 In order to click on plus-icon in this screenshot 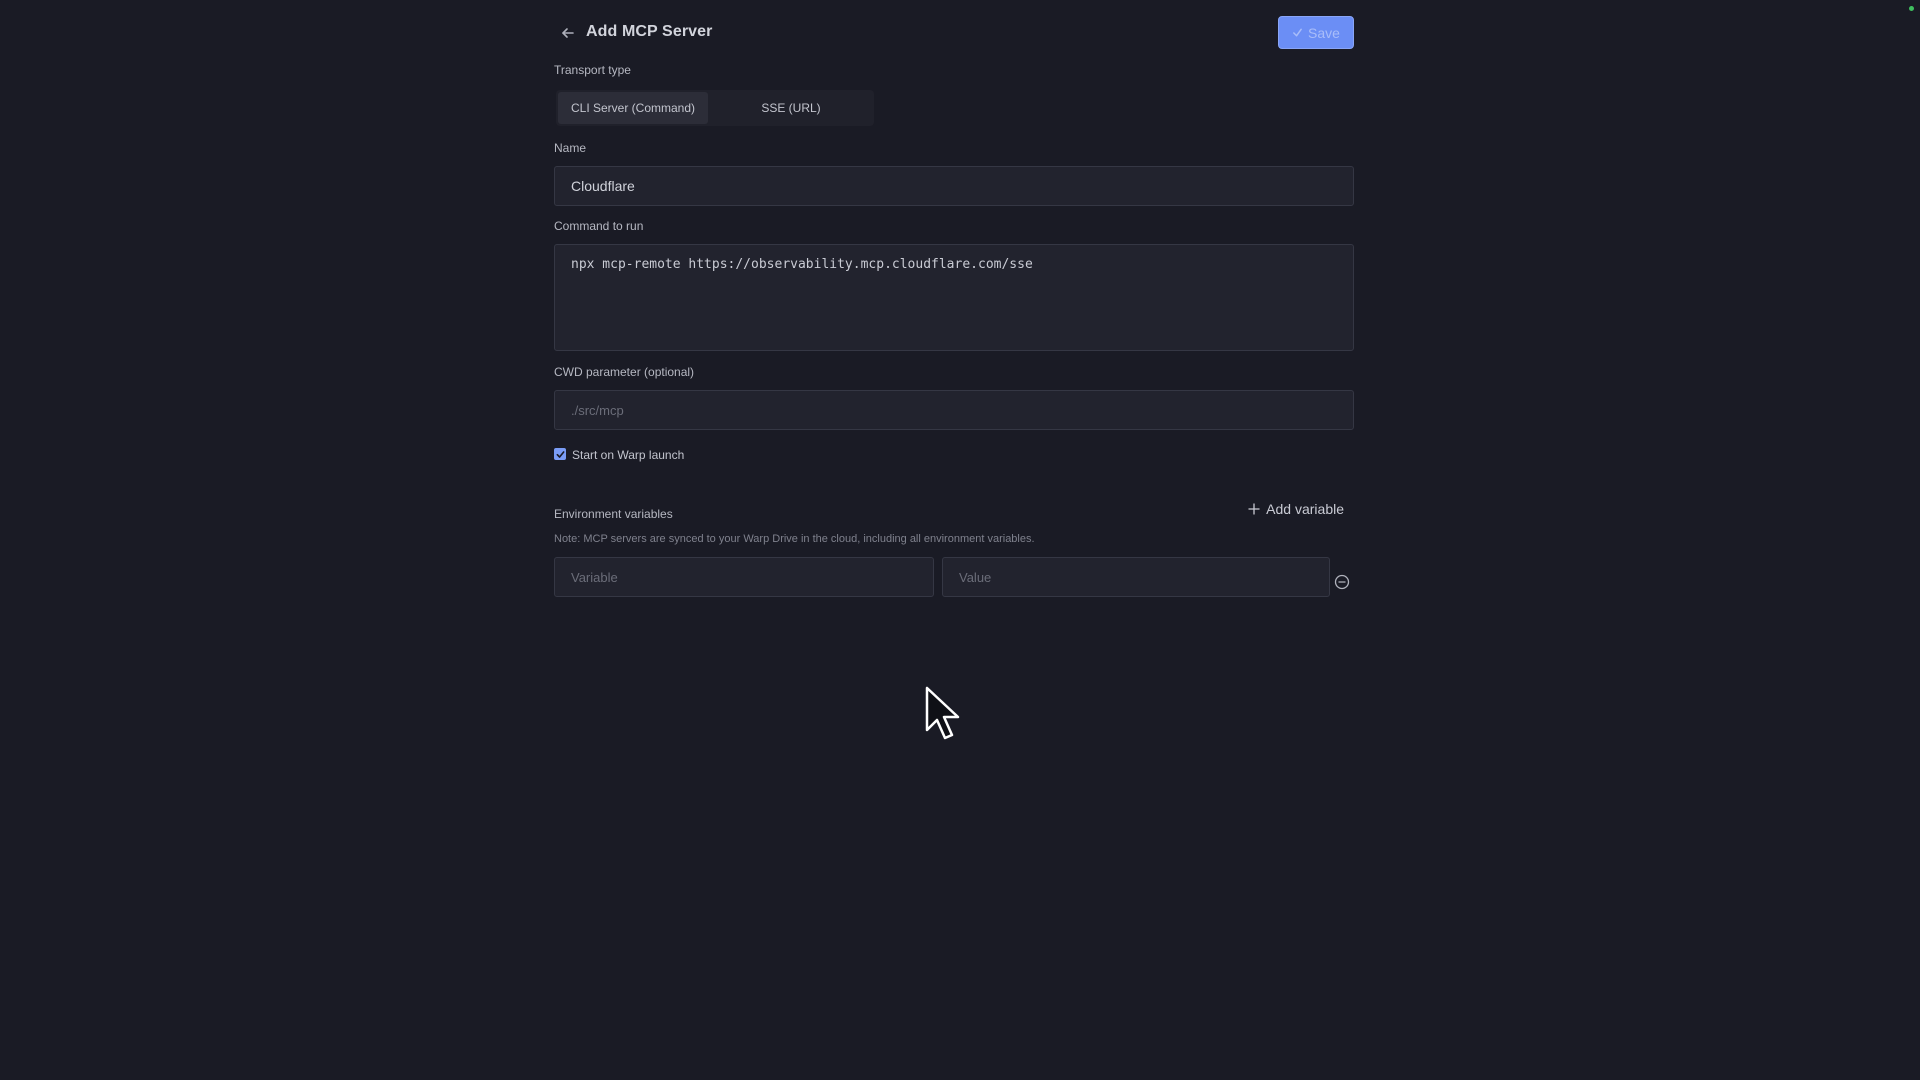, I will do `click(1254, 509)`.